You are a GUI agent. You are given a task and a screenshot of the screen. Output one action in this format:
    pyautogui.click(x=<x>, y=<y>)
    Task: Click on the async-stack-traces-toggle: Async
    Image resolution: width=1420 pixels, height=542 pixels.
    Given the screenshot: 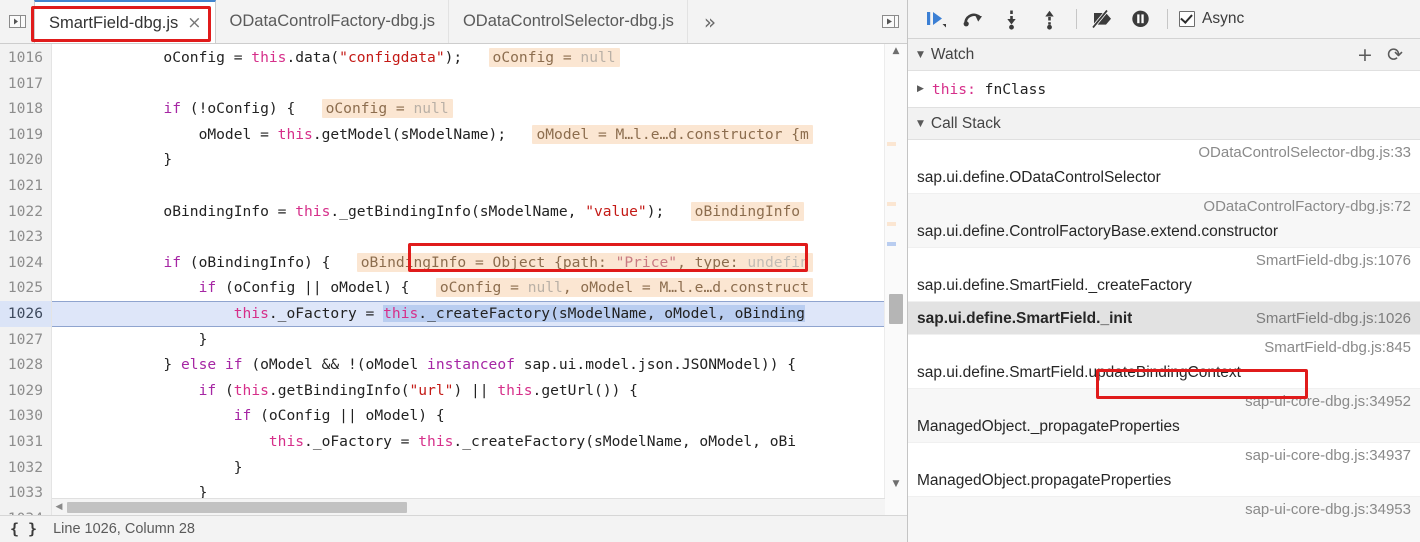 What is the action you would take?
    pyautogui.click(x=1211, y=19)
    